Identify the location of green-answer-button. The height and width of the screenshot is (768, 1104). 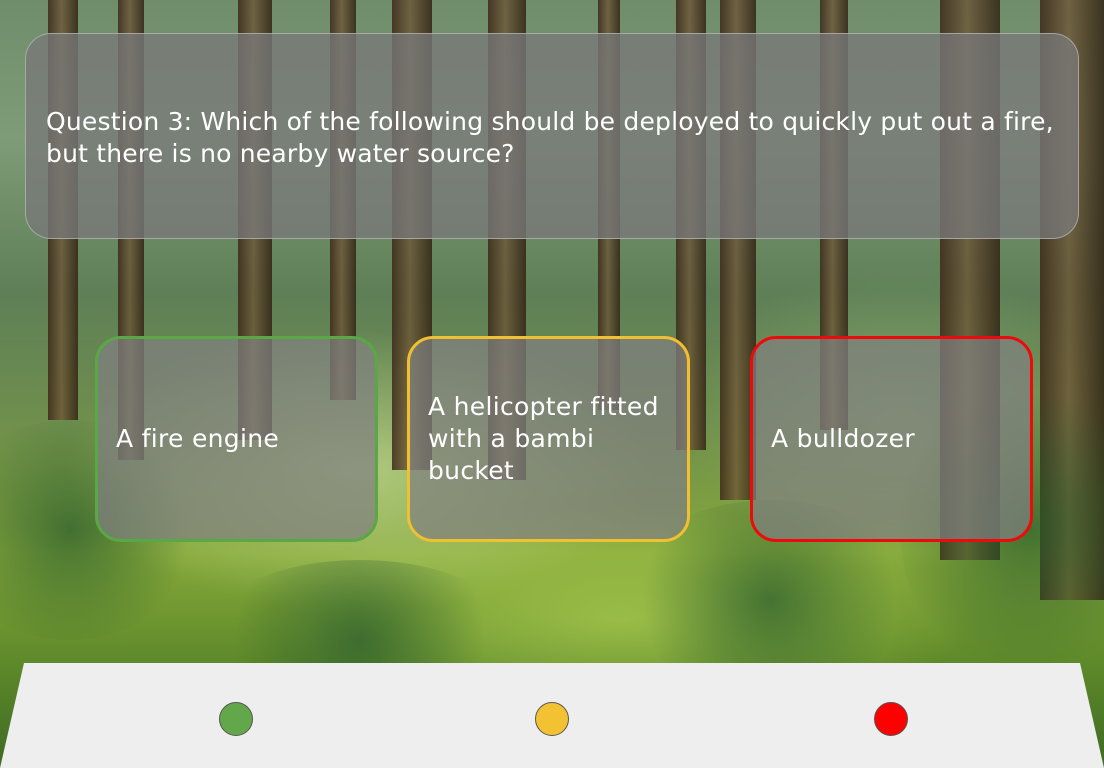
(236, 719).